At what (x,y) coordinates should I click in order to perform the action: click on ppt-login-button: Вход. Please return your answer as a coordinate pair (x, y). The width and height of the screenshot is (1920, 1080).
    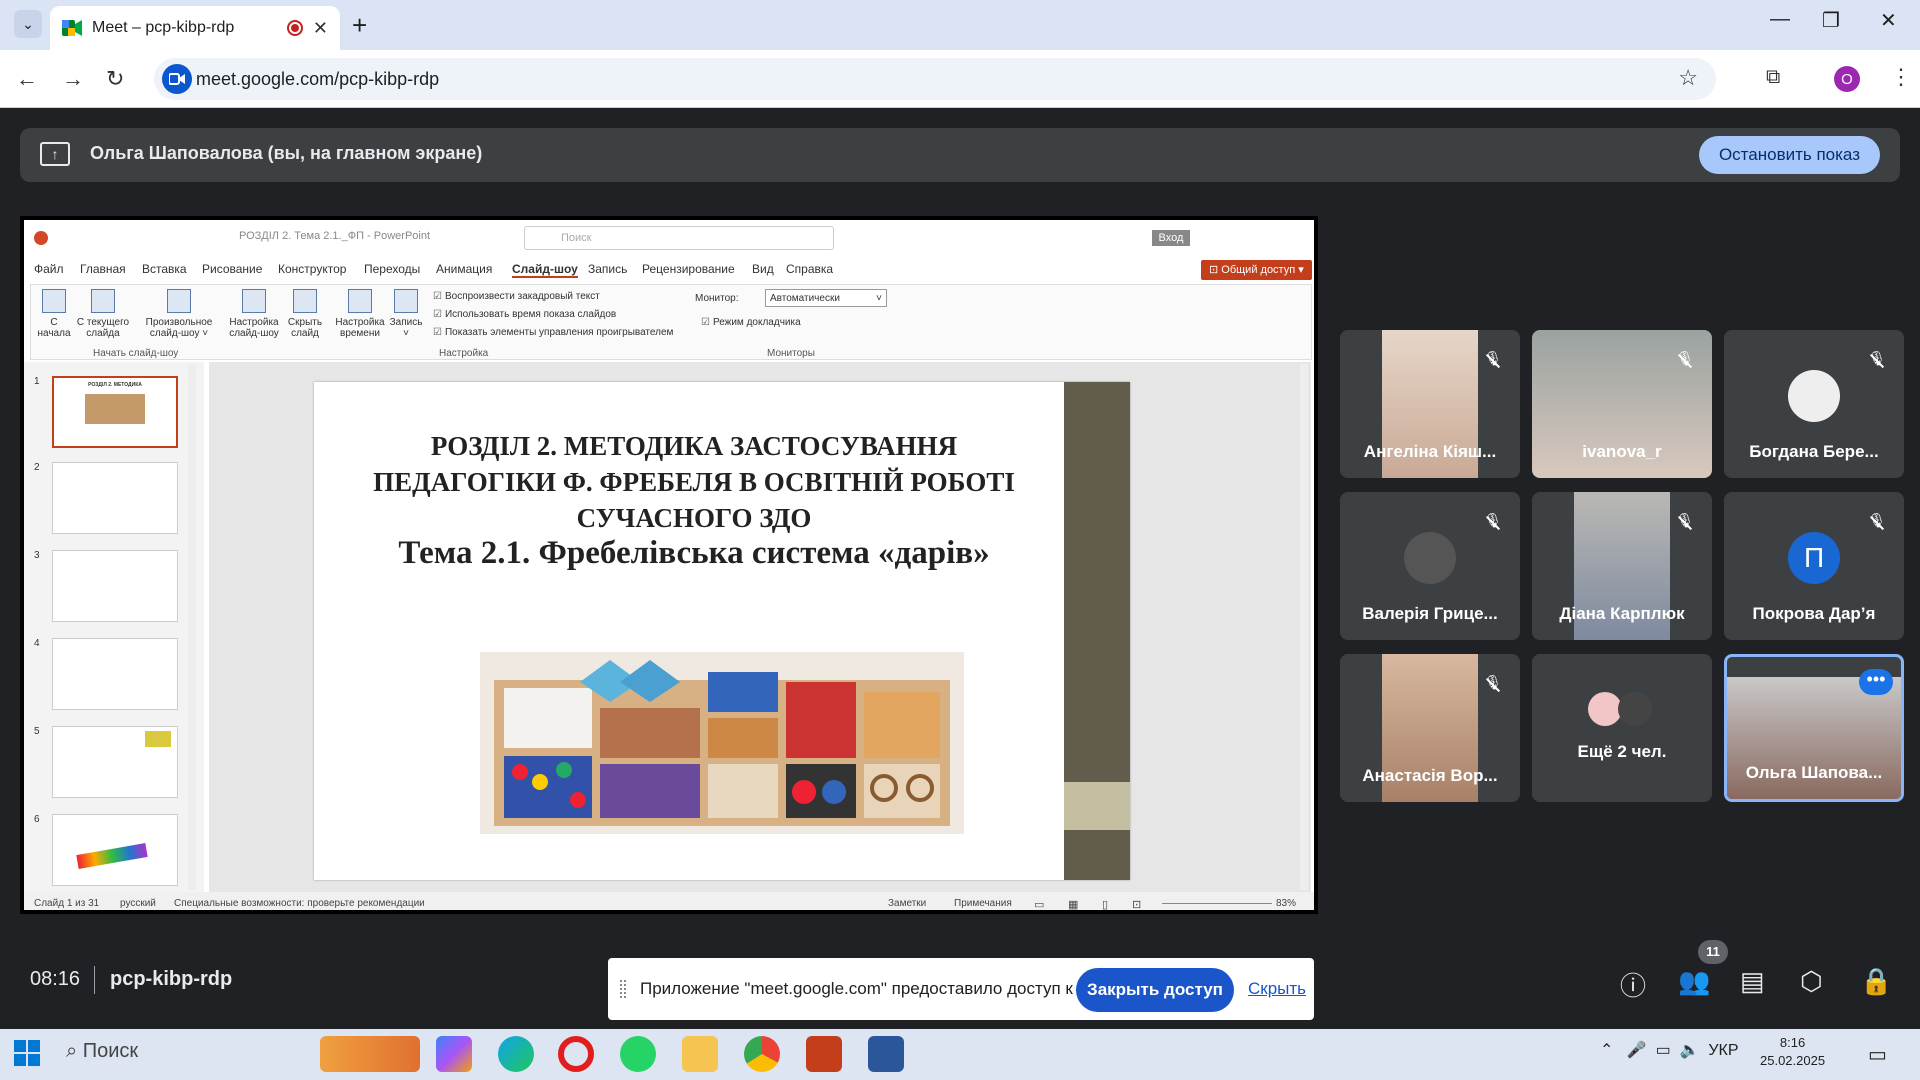
    Looking at the image, I should click on (1171, 238).